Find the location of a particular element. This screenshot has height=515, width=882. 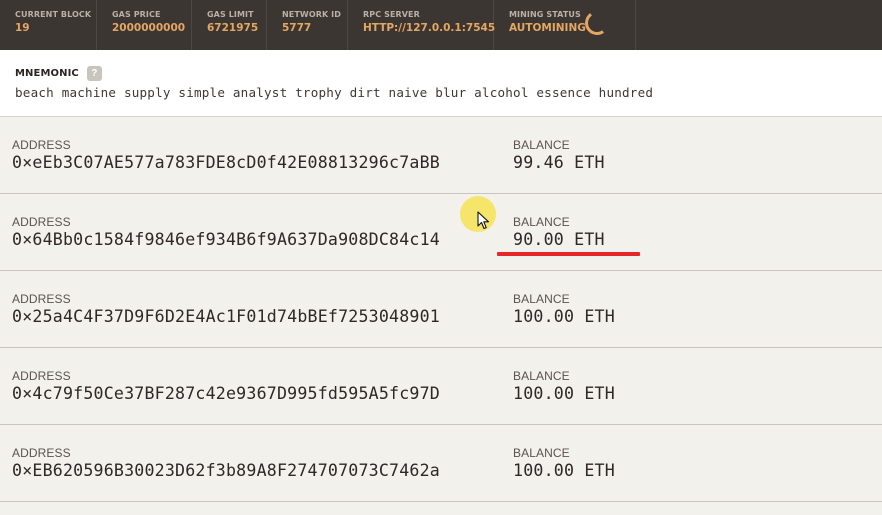

network-id-value: 5777 is located at coordinates (297, 28).